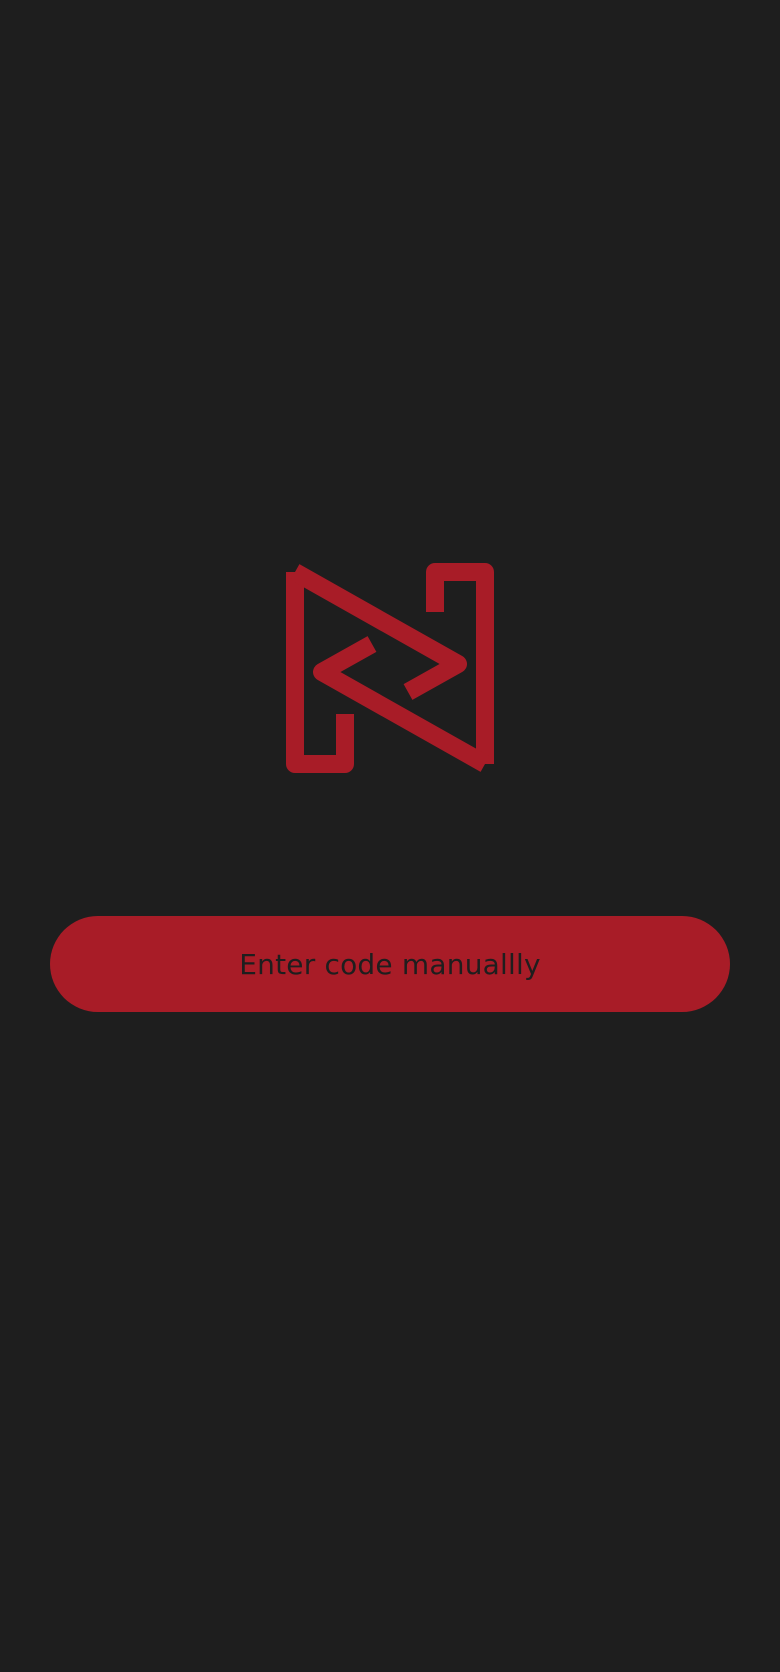 This screenshot has height=1672, width=780. I want to click on enter-code-manually-button: Enter code manuallly, so click(390, 964).